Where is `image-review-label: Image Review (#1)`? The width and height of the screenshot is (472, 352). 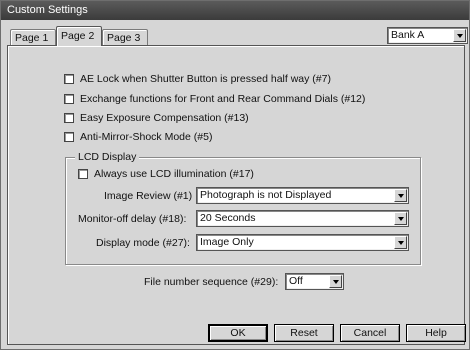 image-review-label: Image Review (#1) is located at coordinates (148, 196).